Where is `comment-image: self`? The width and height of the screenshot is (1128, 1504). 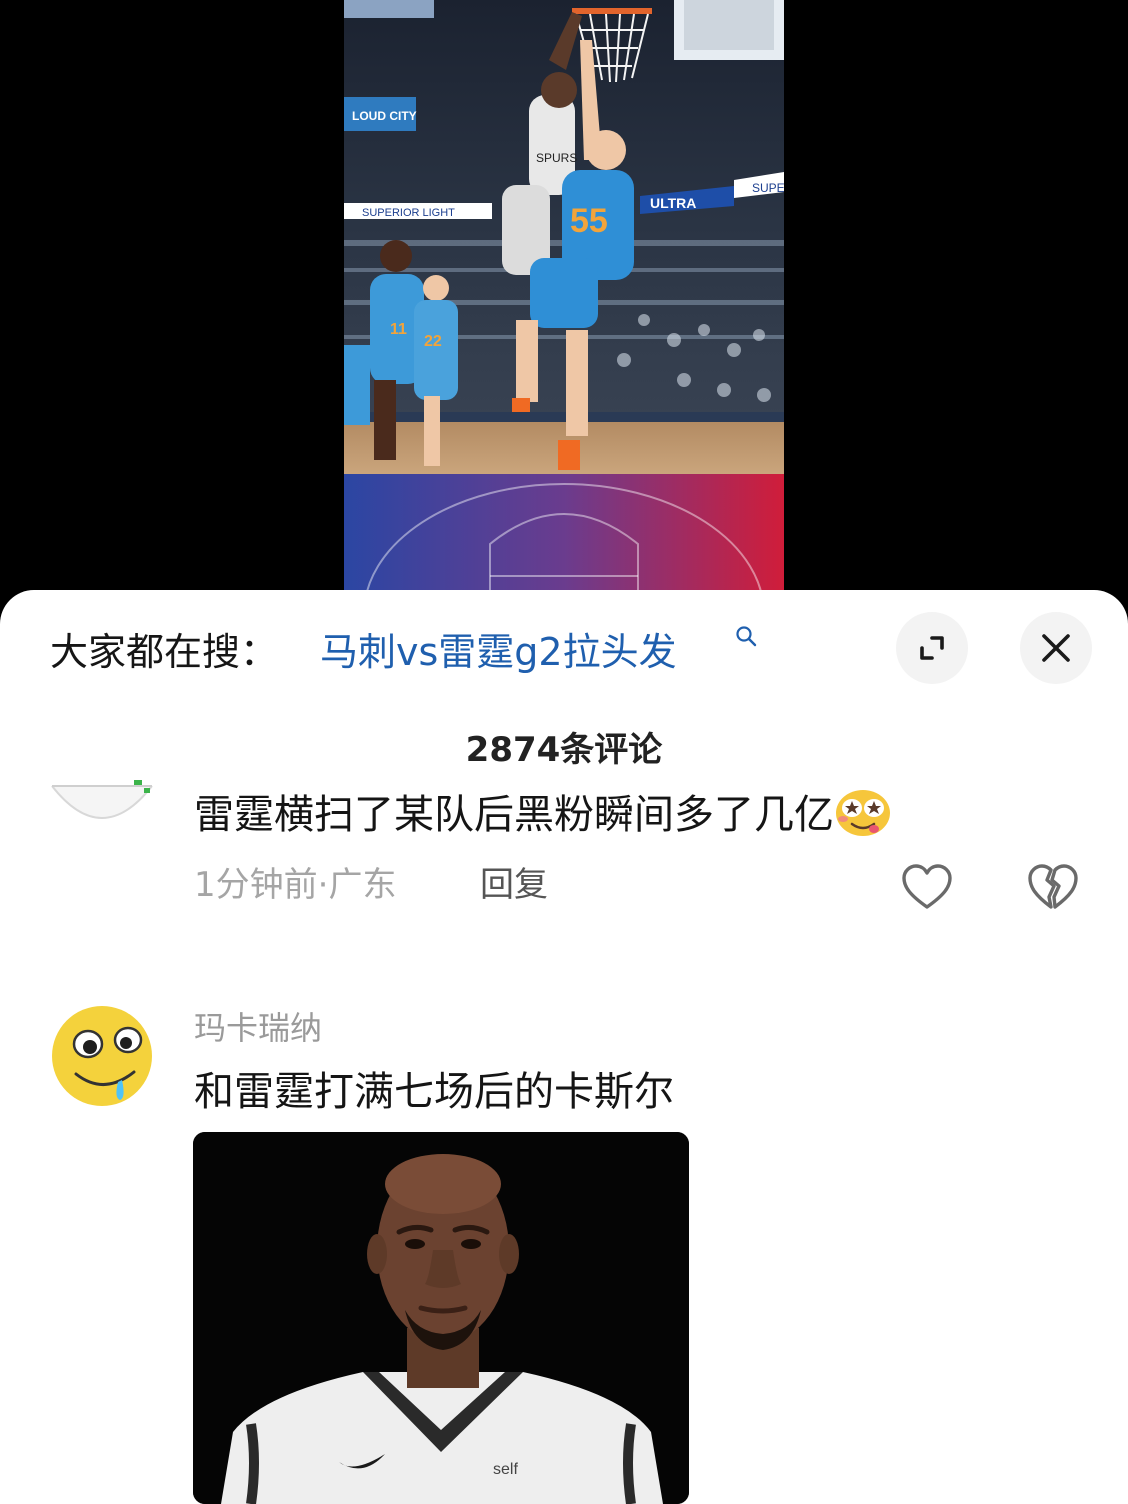
comment-image: self is located at coordinates (441, 1318).